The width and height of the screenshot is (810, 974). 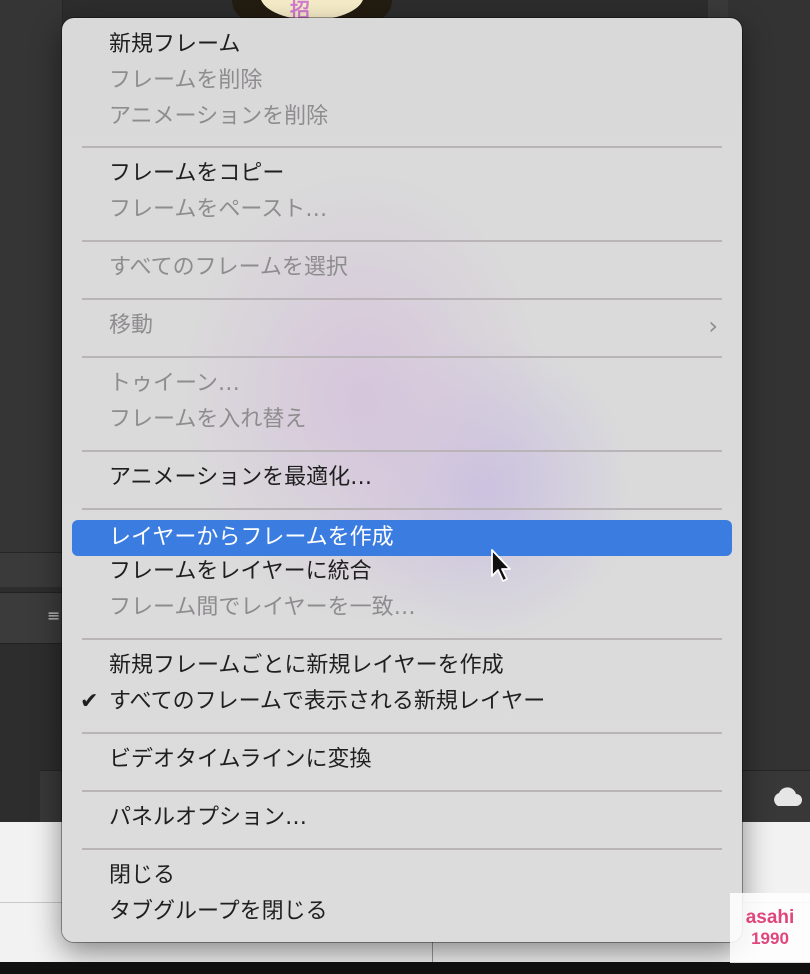 I want to click on menu-item-label: すべてのフレームを選択, so click(x=228, y=267).